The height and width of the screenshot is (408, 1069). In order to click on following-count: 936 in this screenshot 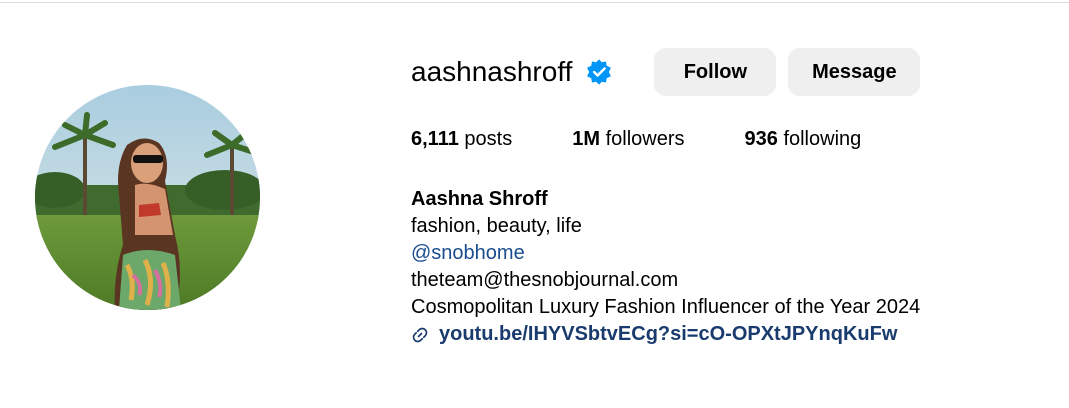, I will do `click(761, 139)`.